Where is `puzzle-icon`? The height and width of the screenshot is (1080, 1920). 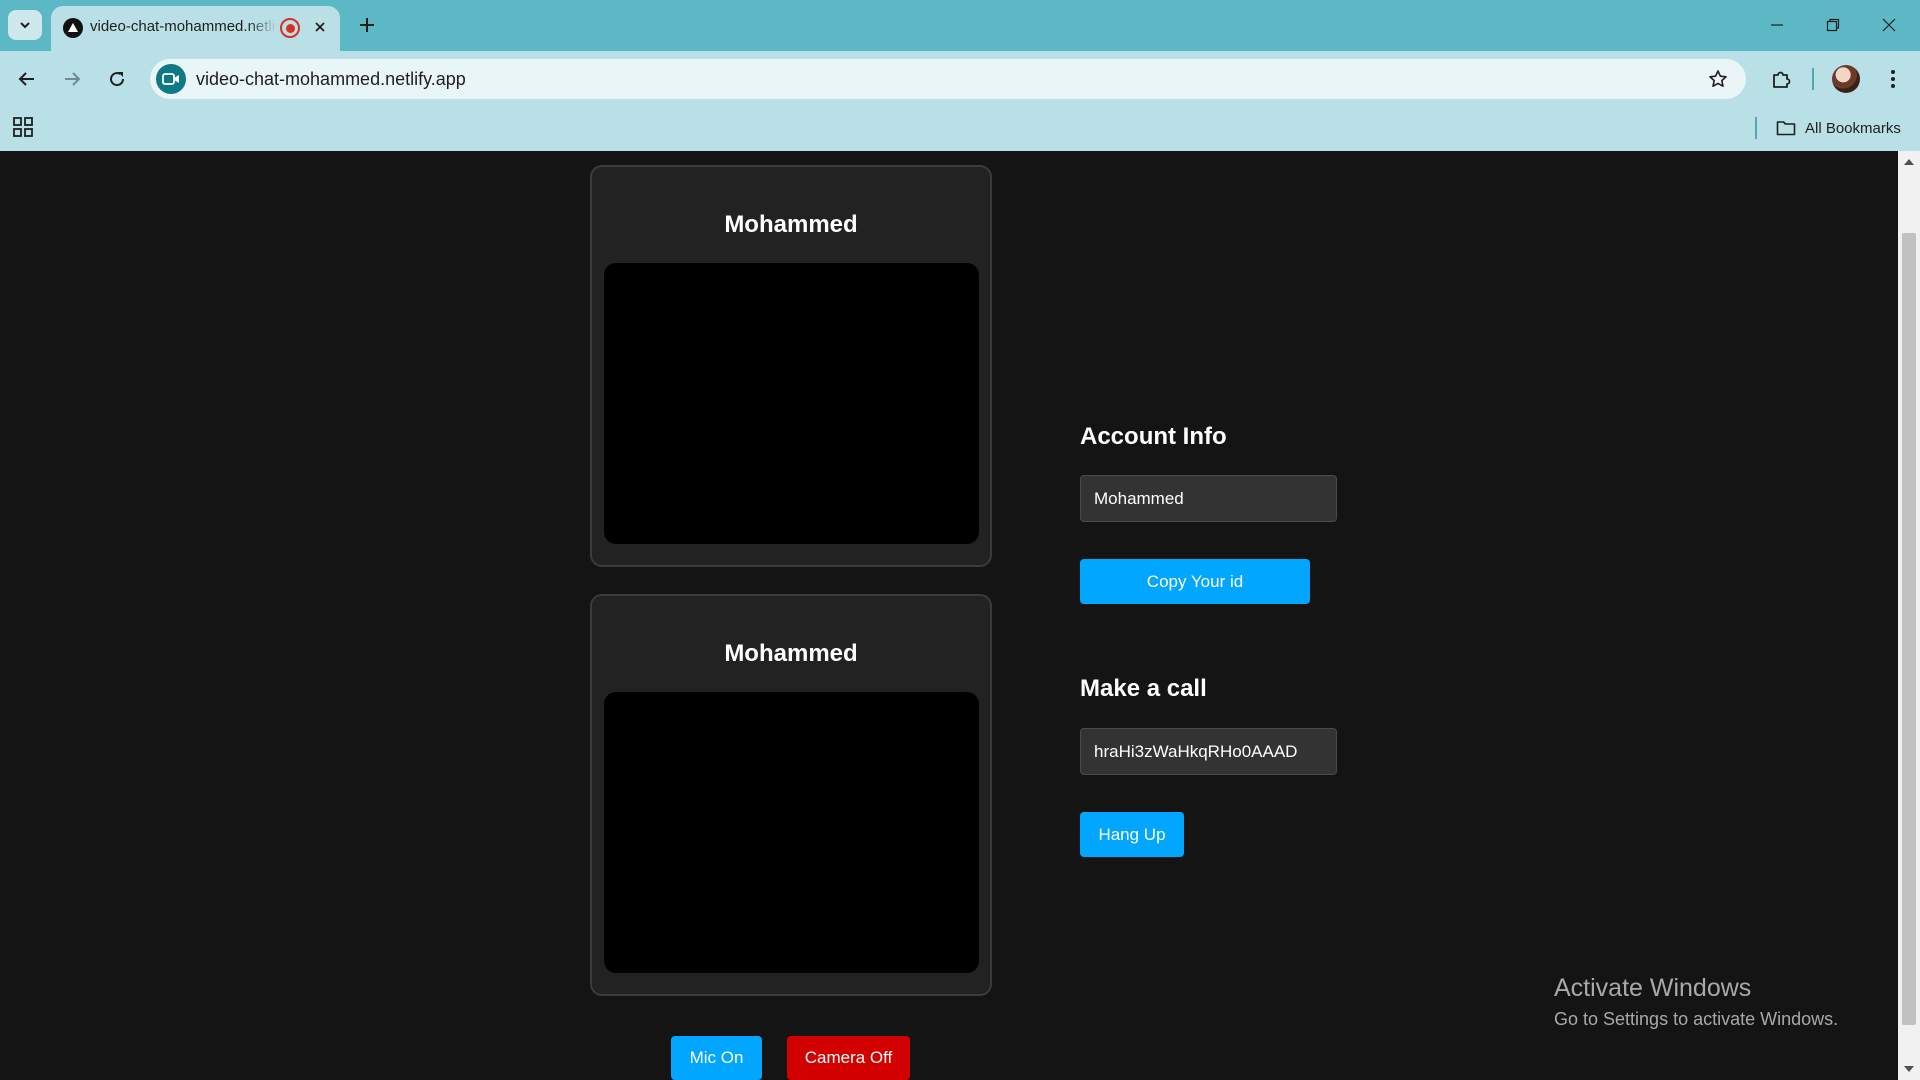 puzzle-icon is located at coordinates (1782, 79).